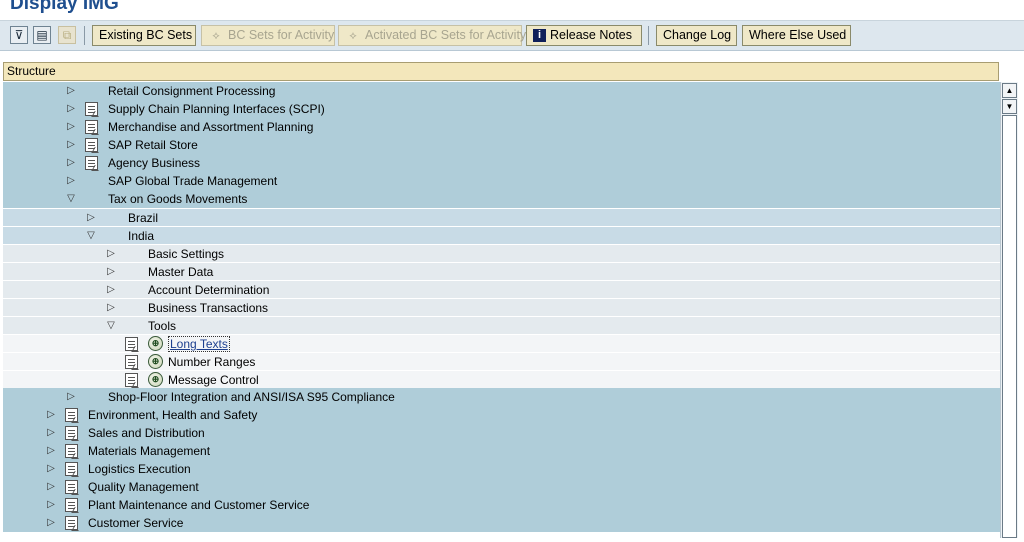 This screenshot has height=542, width=1024. Describe the element at coordinates (153, 145) in the screenshot. I see `tree-node-label: SAP Retail Store` at that location.